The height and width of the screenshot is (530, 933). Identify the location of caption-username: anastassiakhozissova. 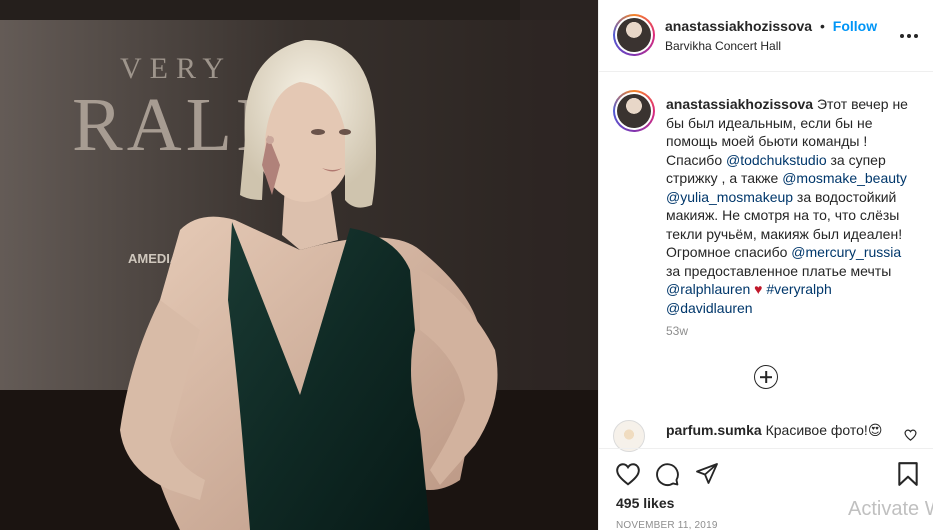
(739, 104).